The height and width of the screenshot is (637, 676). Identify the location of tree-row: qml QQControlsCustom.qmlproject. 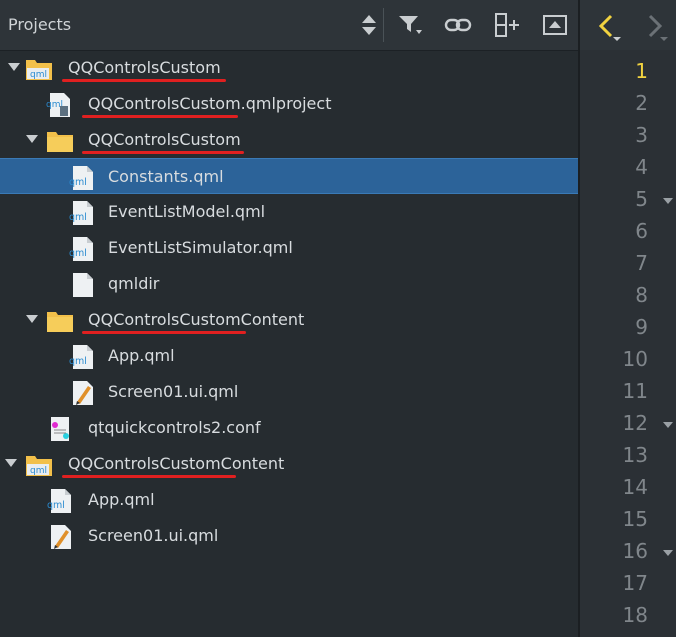
(289, 104).